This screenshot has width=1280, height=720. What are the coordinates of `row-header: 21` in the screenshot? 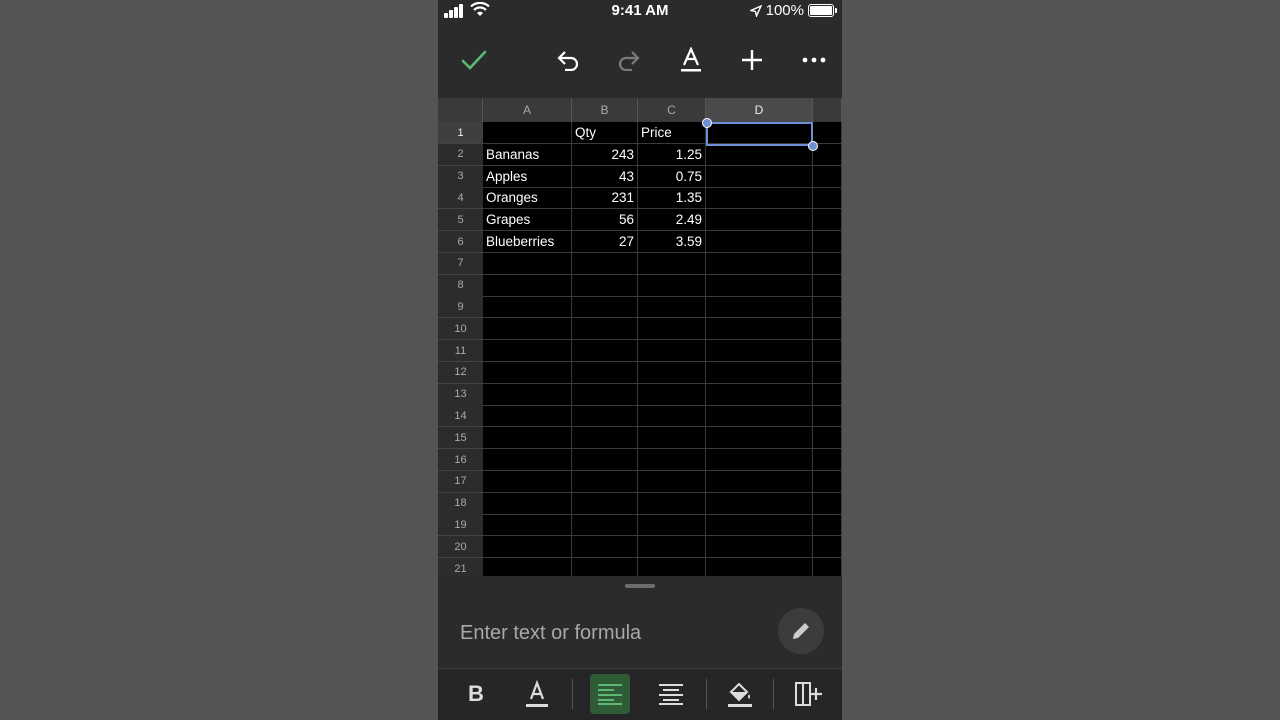 It's located at (460, 567).